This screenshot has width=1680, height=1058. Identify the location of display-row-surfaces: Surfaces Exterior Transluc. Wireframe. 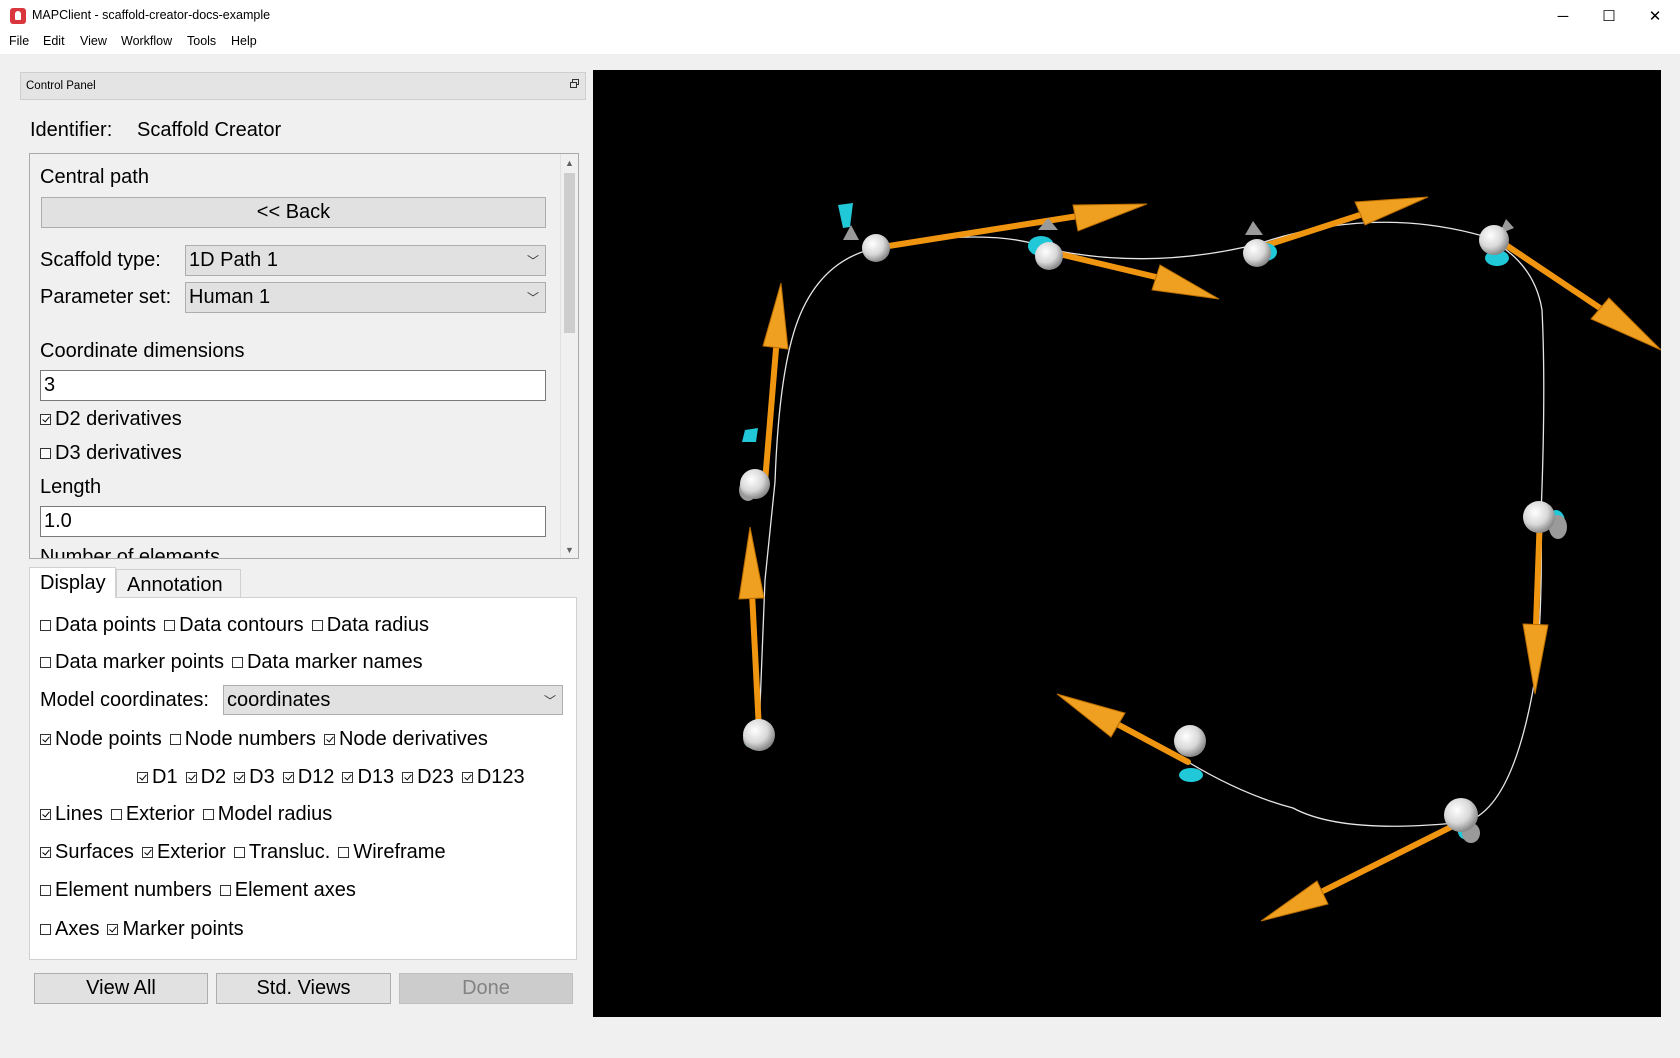
(247, 852).